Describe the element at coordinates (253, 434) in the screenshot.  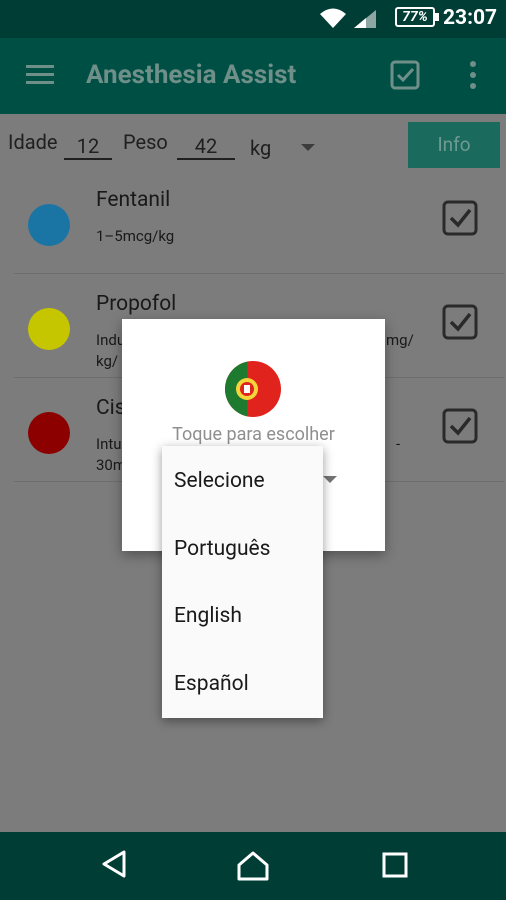
I see `choose-language-hint: Toque para escolher` at that location.